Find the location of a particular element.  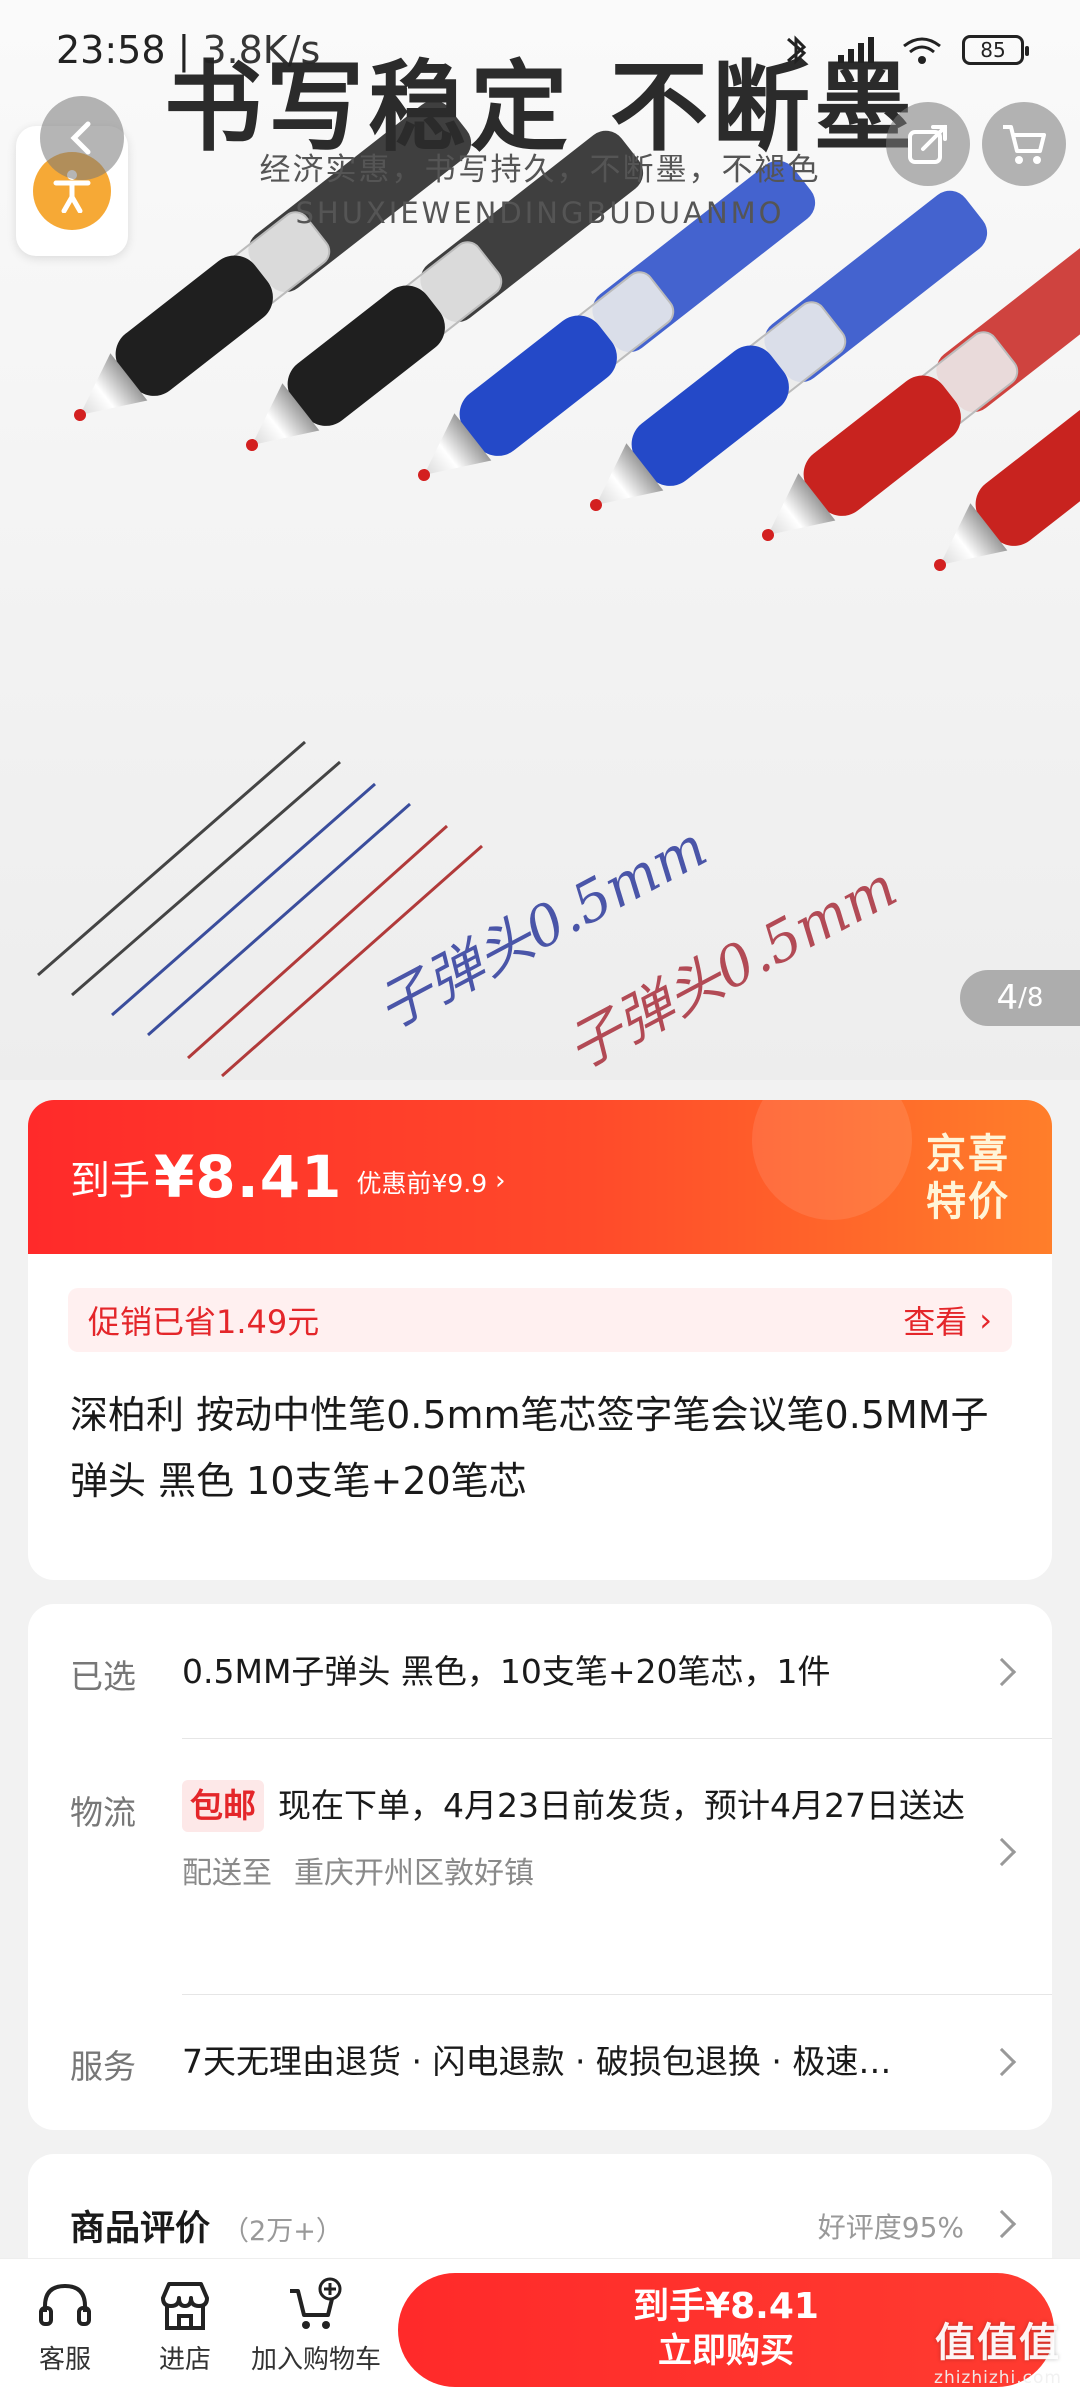

positive-rate: 好评度95% is located at coordinates (890, 2227).